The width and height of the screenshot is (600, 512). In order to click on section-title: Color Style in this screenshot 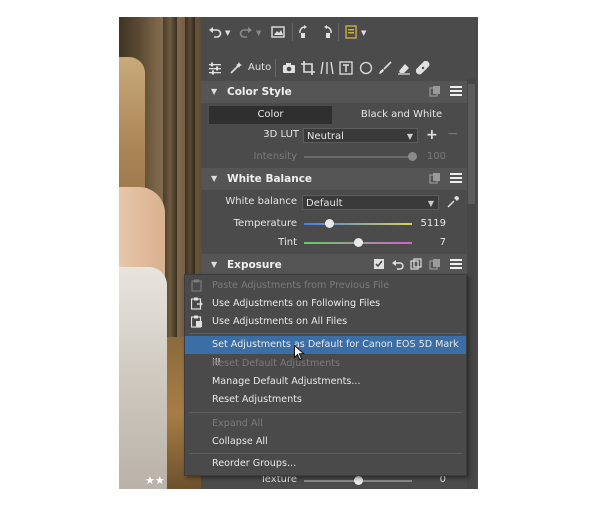, I will do `click(259, 92)`.